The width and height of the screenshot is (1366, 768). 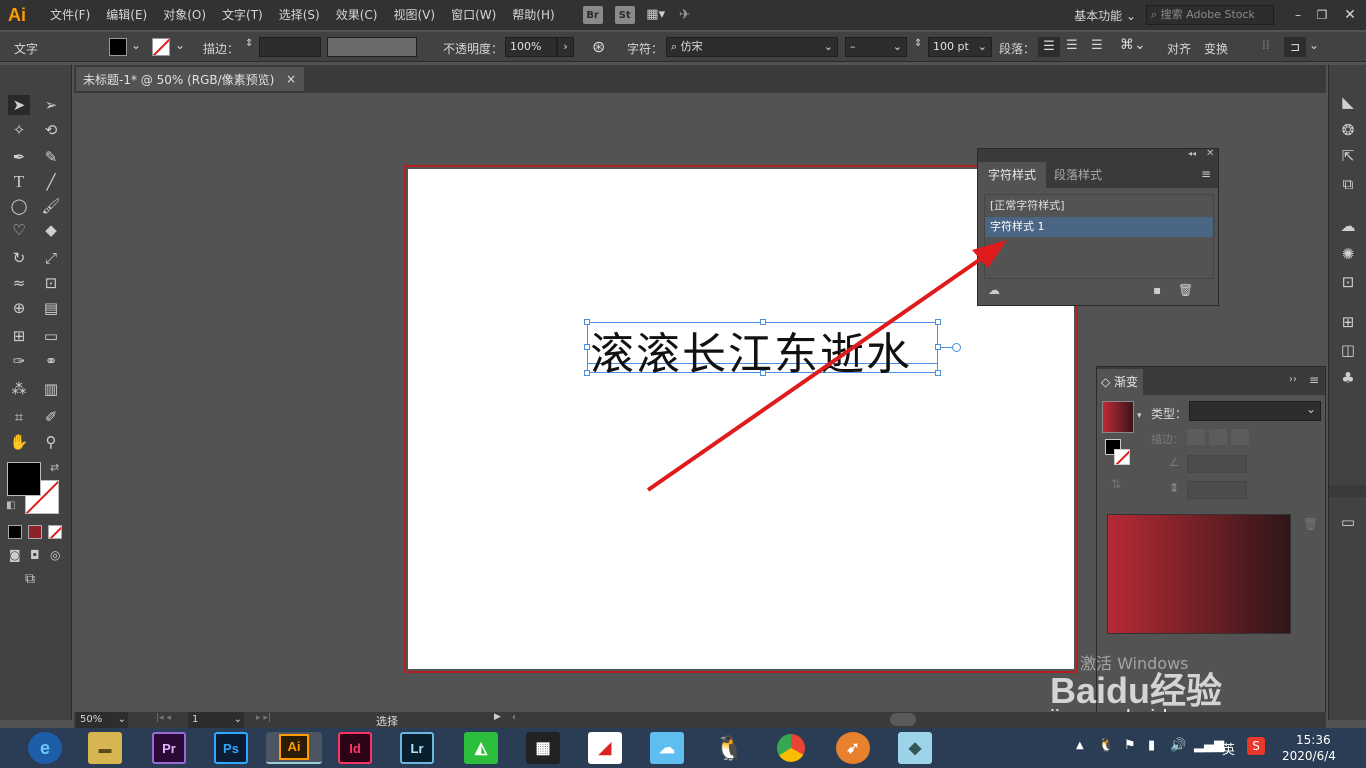 I want to click on horizontal-scrollbar-thumb, so click(x=903, y=719).